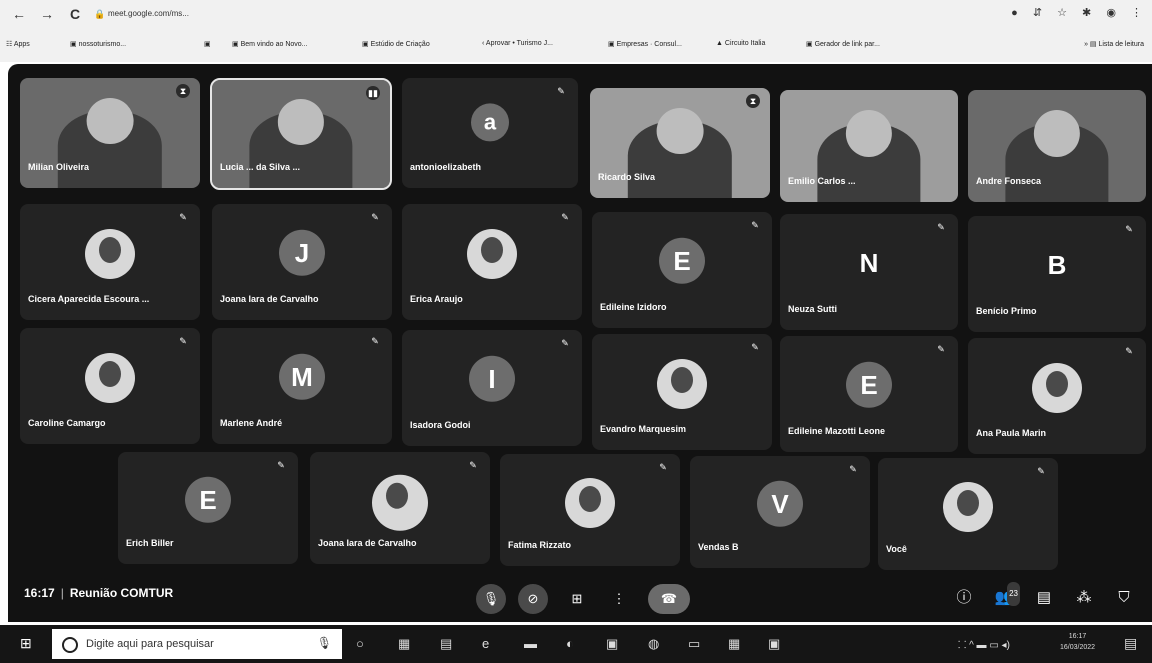 The width and height of the screenshot is (1152, 663). What do you see at coordinates (533, 599) in the screenshot?
I see `camera-toggle-button: ⊘` at bounding box center [533, 599].